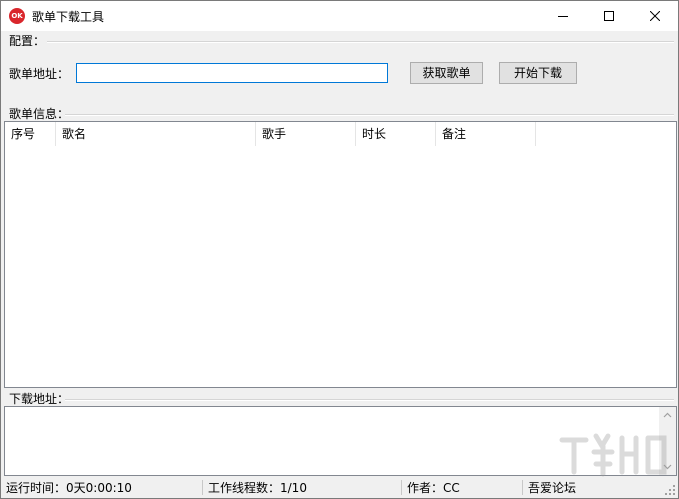 The width and height of the screenshot is (679, 499). I want to click on playlist-url-label: 歌单地址：, so click(39, 74).